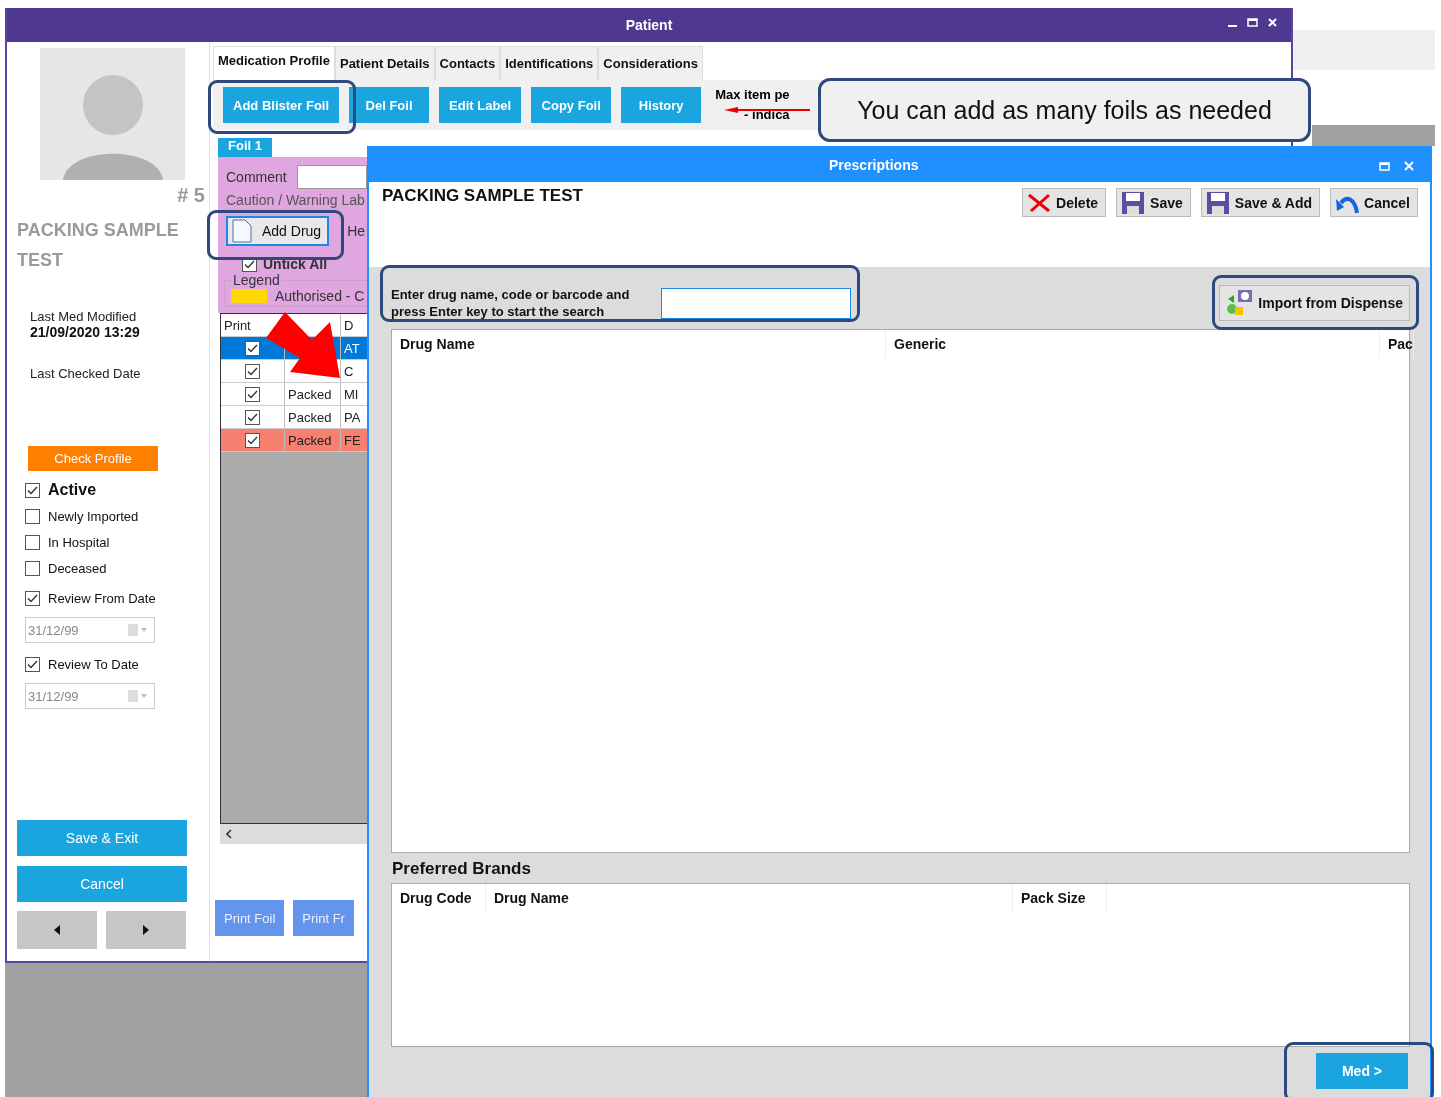 The height and width of the screenshot is (1097, 1441). Describe the element at coordinates (549, 63) in the screenshot. I see `tab: Identifications` at that location.